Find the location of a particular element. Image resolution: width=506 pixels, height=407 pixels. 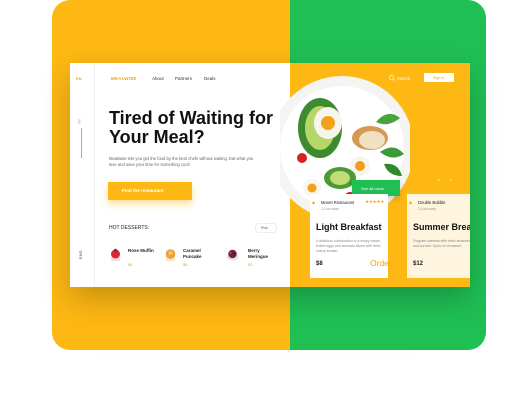

find-restaurant-label: Find the restaurant is located at coordinates (143, 190).